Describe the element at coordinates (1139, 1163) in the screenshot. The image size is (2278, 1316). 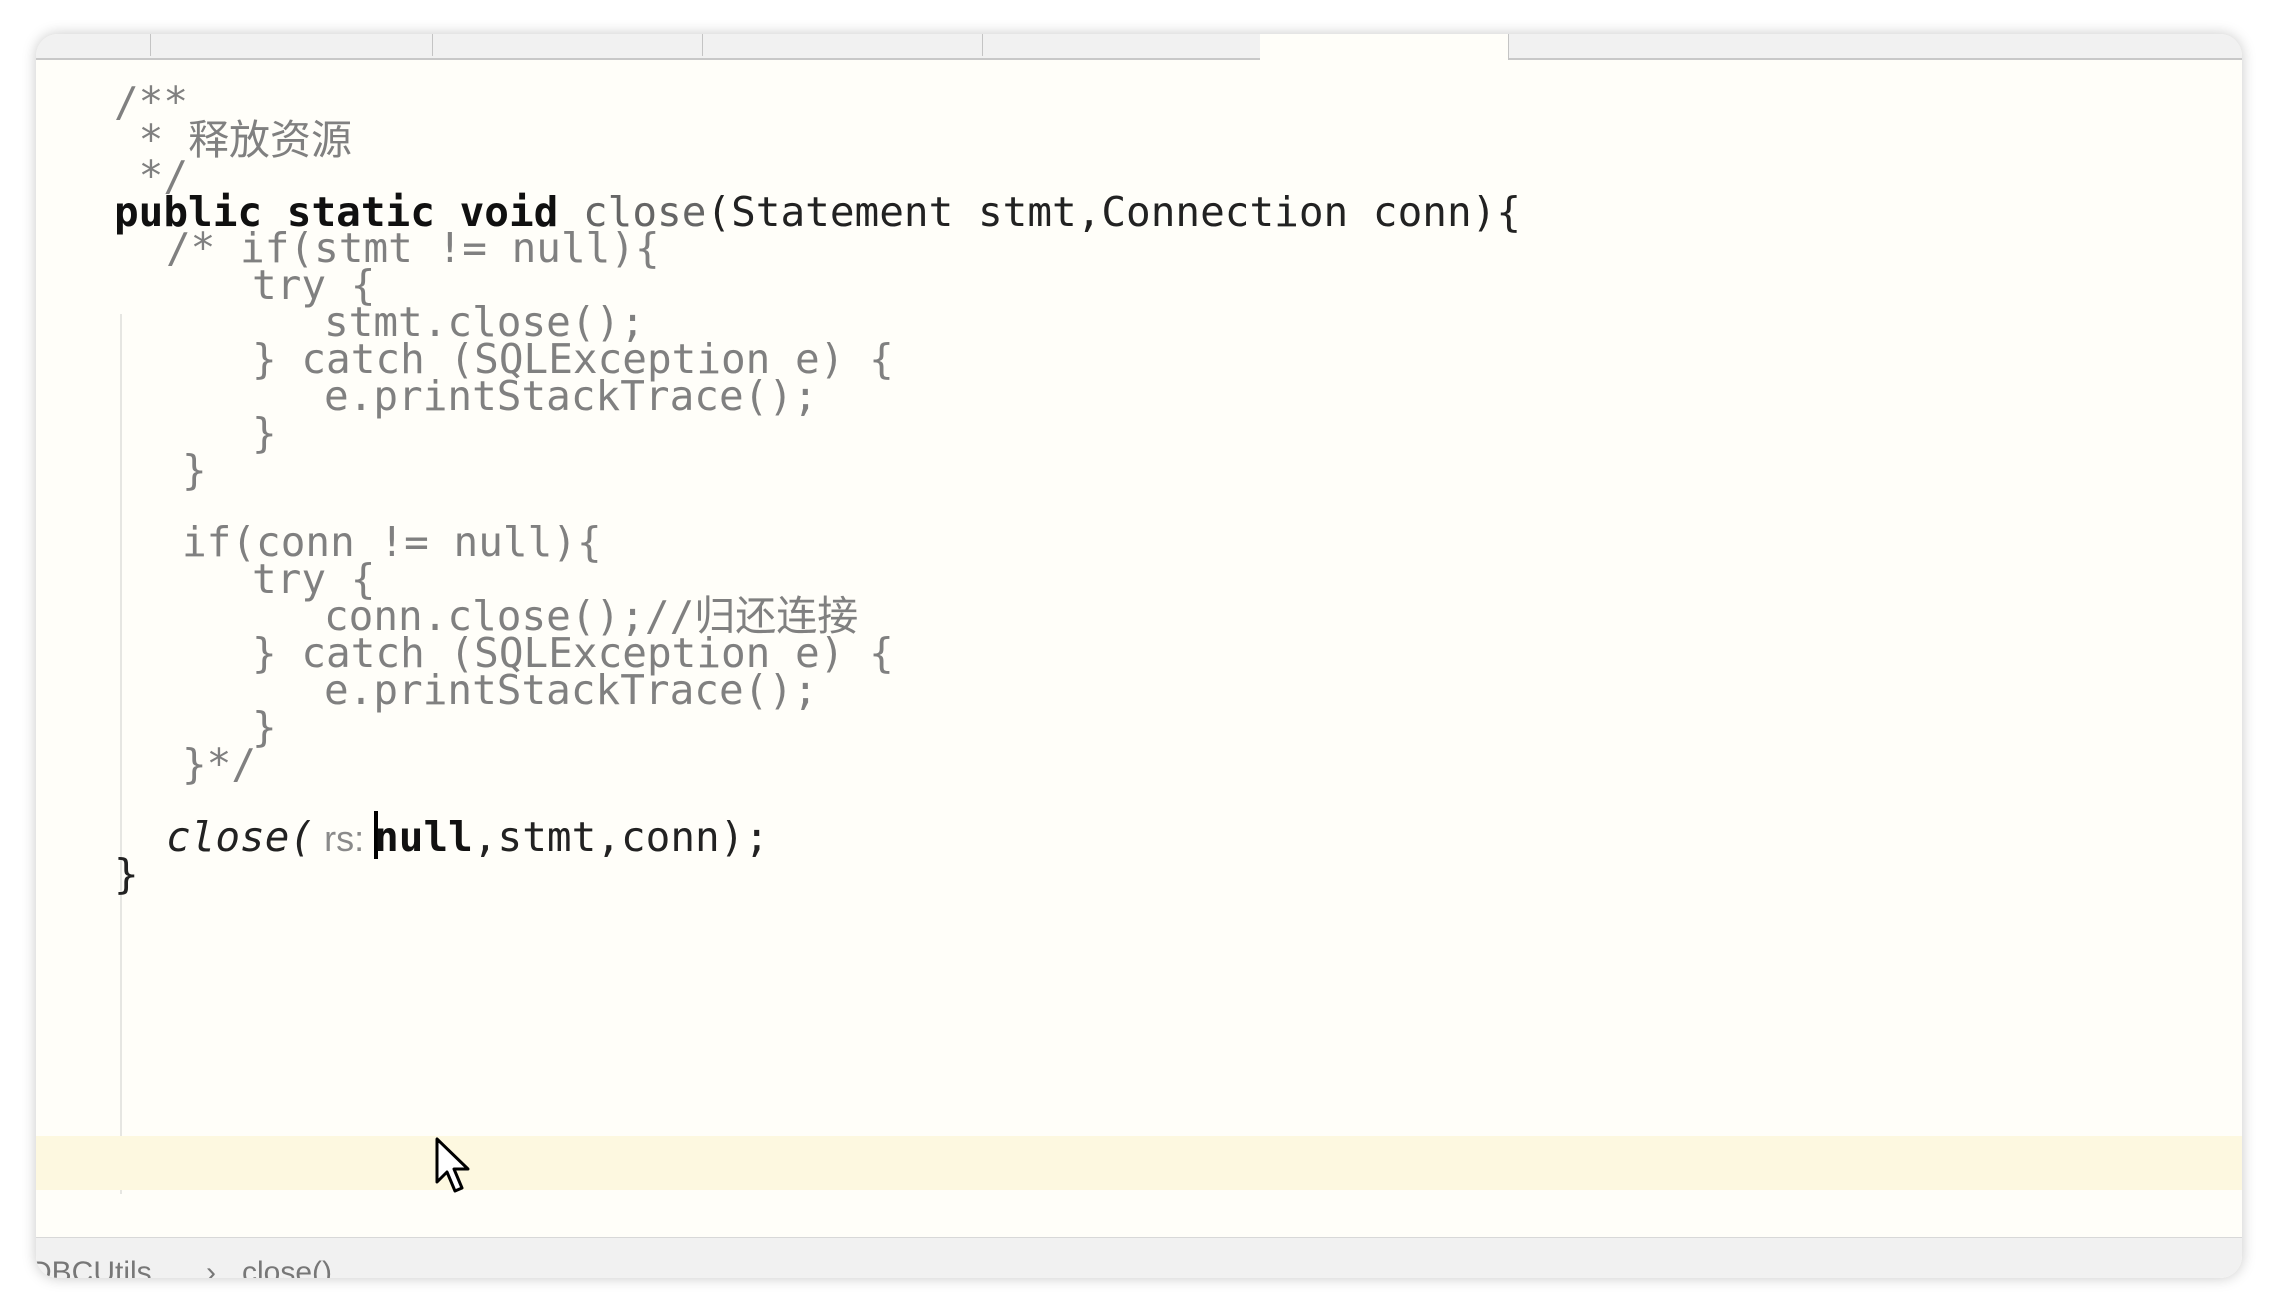
I see `current-line-highlight` at that location.